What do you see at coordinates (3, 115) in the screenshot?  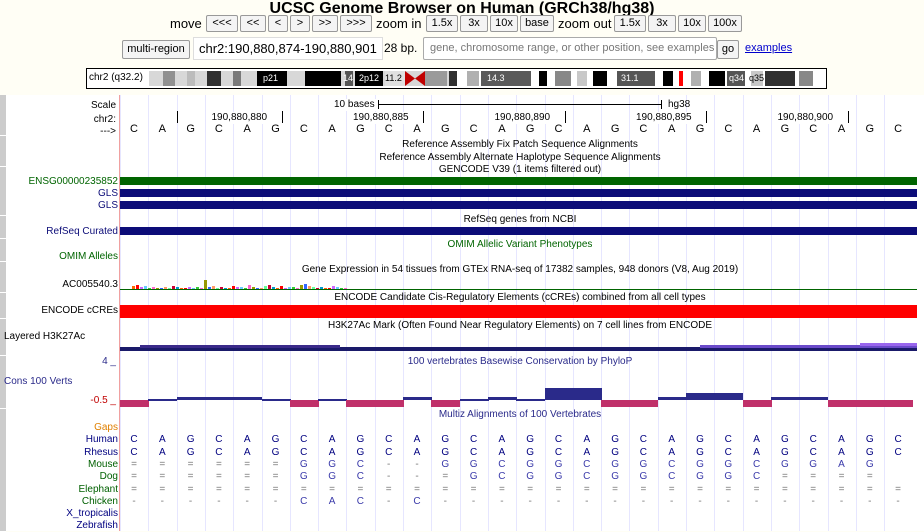 I see `ruler-drag-handle` at bounding box center [3, 115].